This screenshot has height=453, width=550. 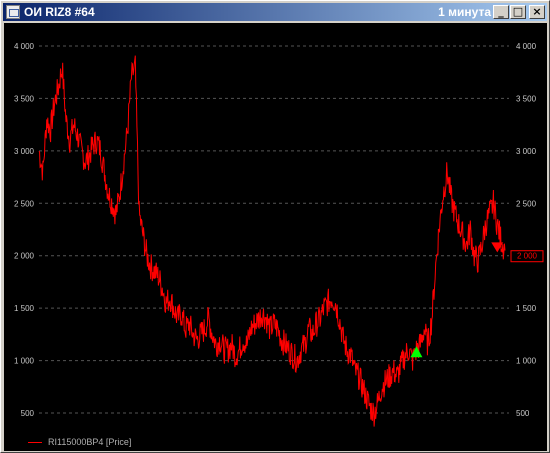 I want to click on left-tick-label: 2 500, so click(x=24, y=203).